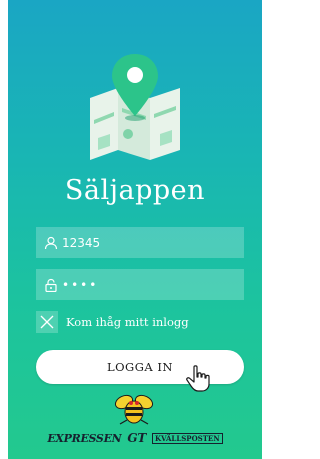 The height and width of the screenshot is (459, 320). What do you see at coordinates (4, 229) in the screenshot?
I see `left-bezel` at bounding box center [4, 229].